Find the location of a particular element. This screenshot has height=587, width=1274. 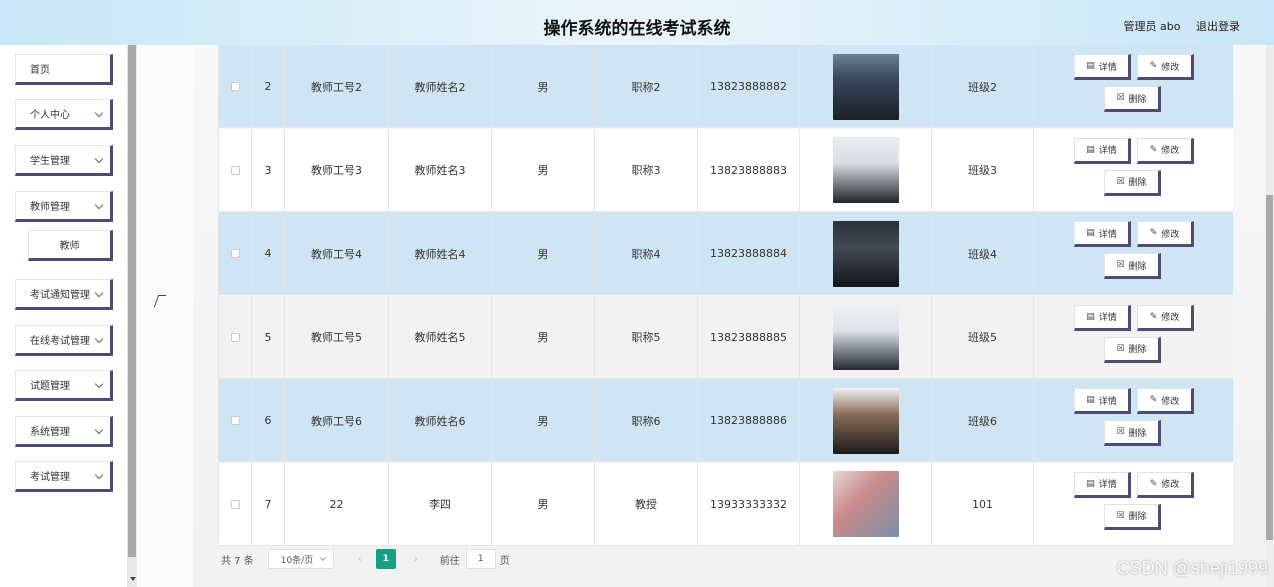

cell-teacher-id: 22 is located at coordinates (337, 504).